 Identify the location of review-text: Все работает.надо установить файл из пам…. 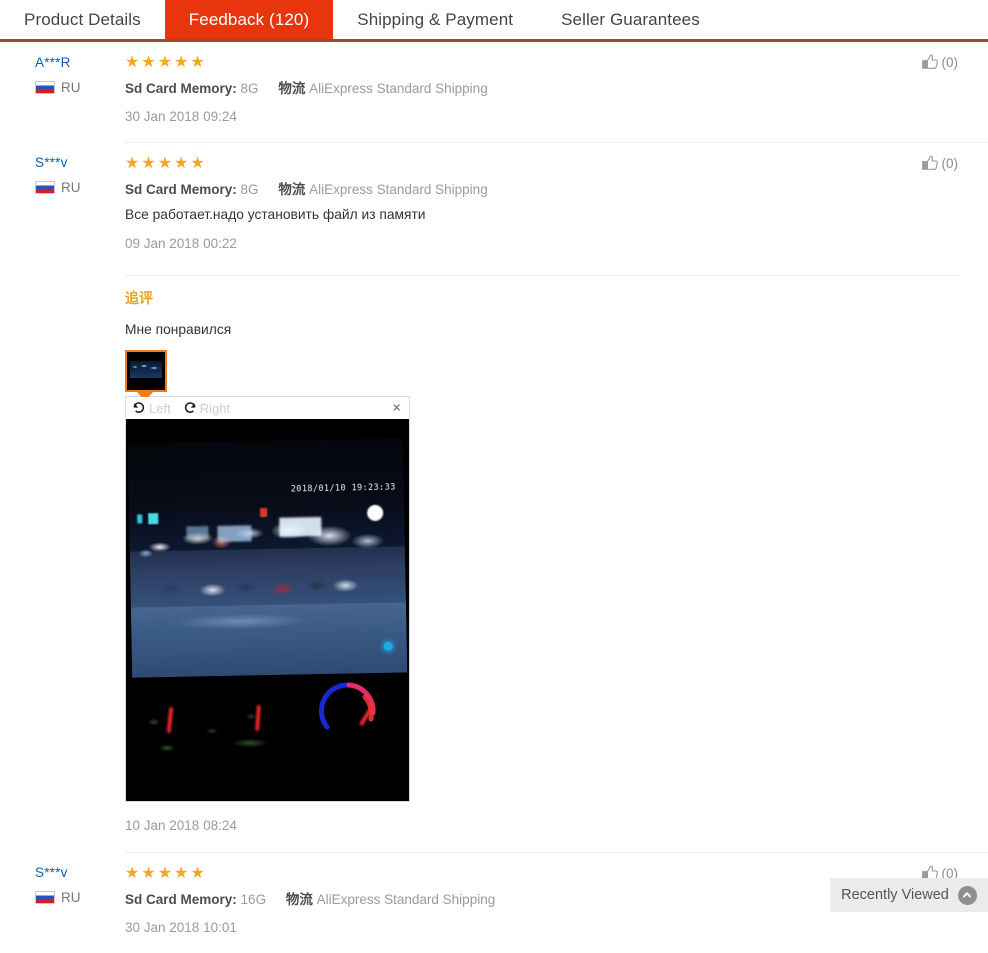
(275, 214).